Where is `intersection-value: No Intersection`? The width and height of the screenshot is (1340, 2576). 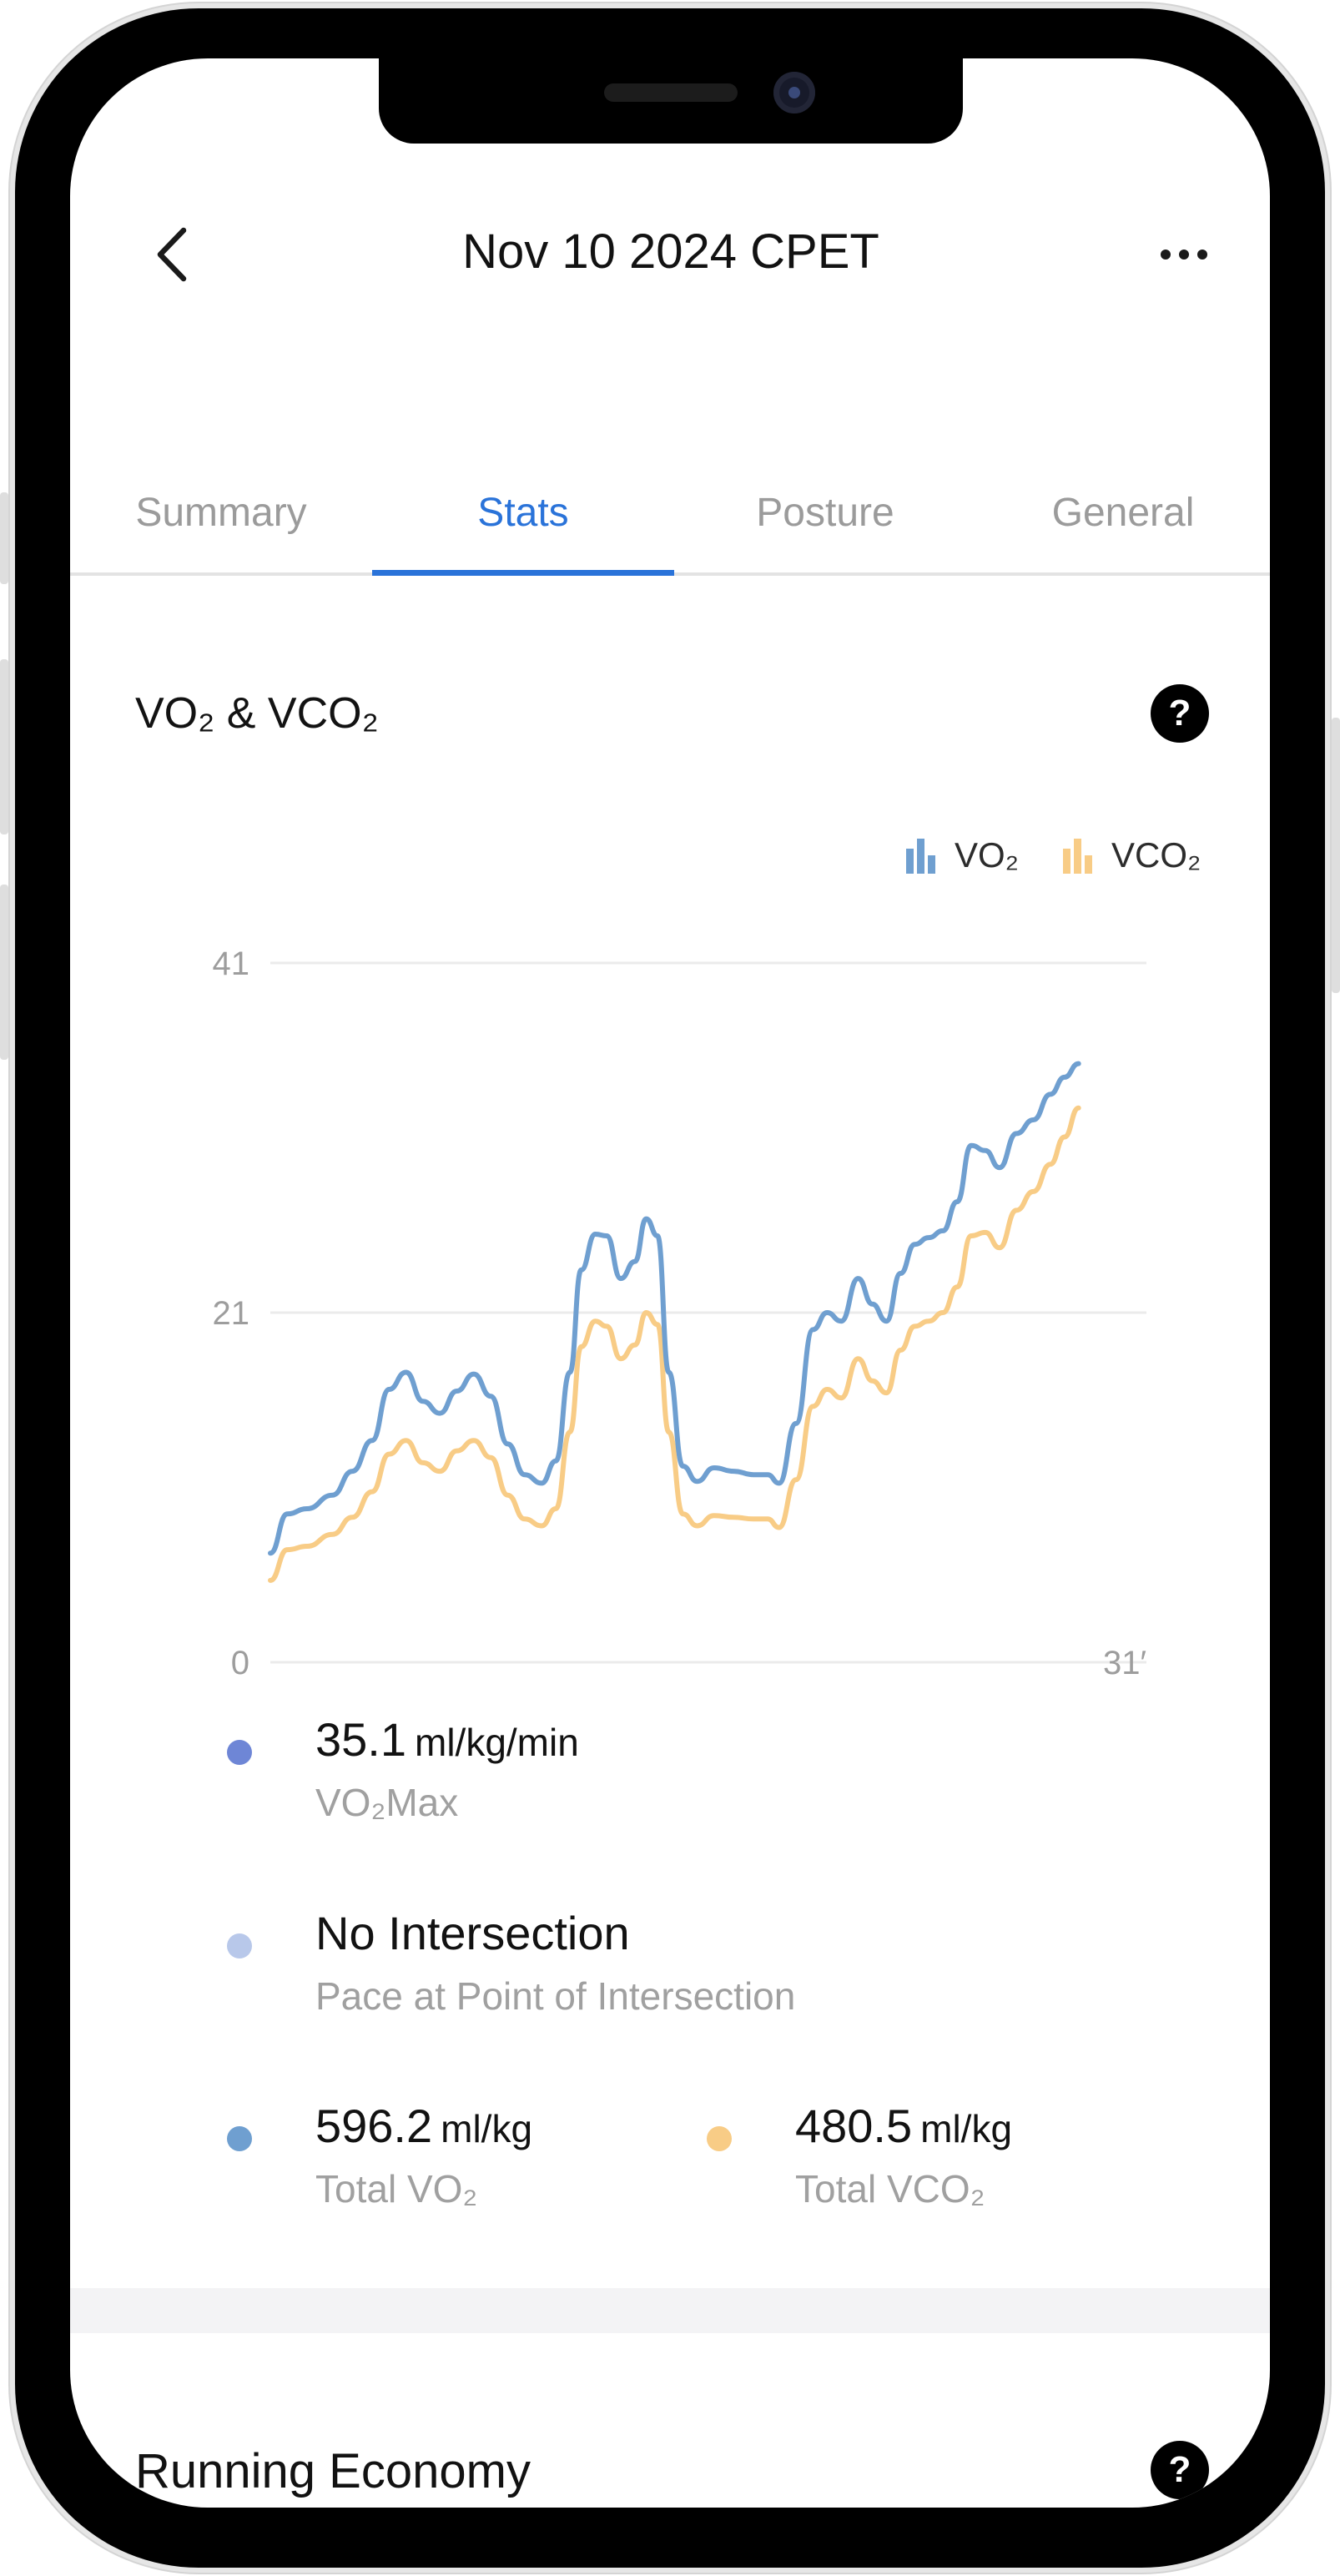 intersection-value: No Intersection is located at coordinates (473, 1933).